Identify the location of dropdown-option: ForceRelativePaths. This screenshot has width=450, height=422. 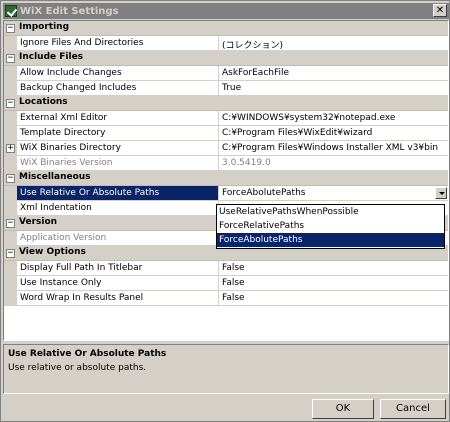
(330, 226).